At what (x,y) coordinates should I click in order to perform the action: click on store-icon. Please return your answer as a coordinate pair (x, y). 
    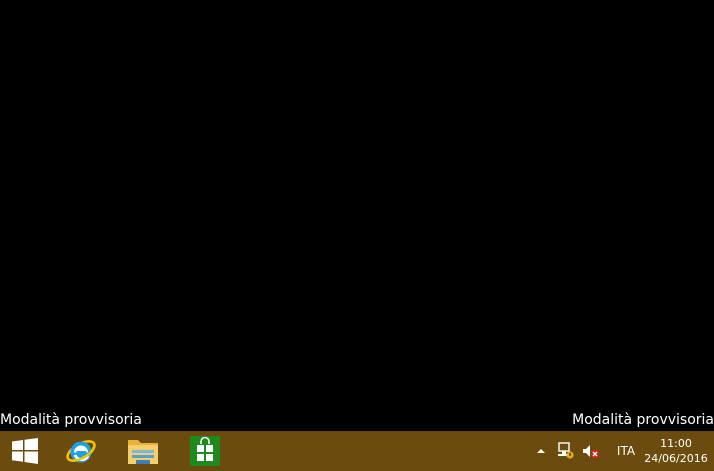
    Looking at the image, I should click on (205, 451).